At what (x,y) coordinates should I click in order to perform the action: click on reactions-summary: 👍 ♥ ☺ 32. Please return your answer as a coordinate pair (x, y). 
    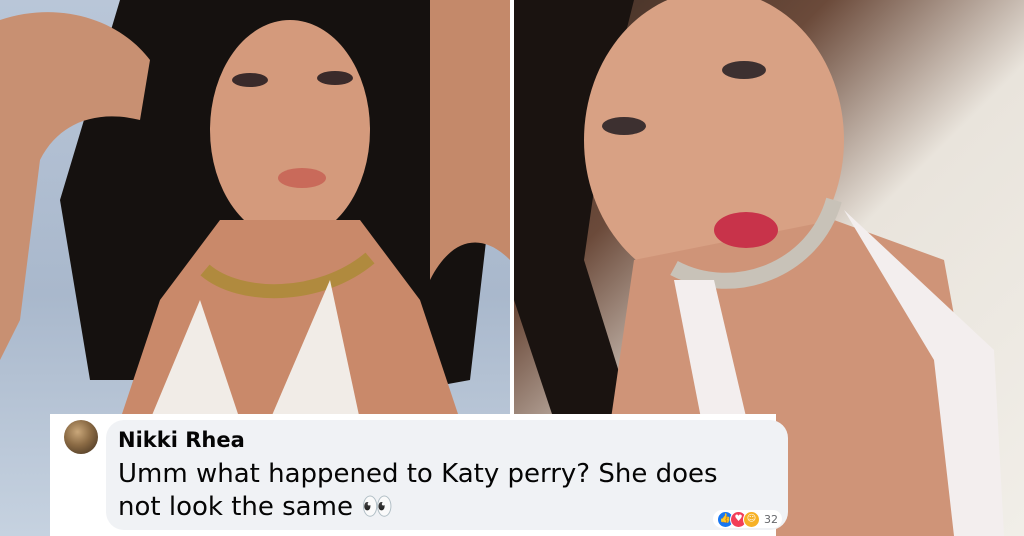
    Looking at the image, I should click on (747, 519).